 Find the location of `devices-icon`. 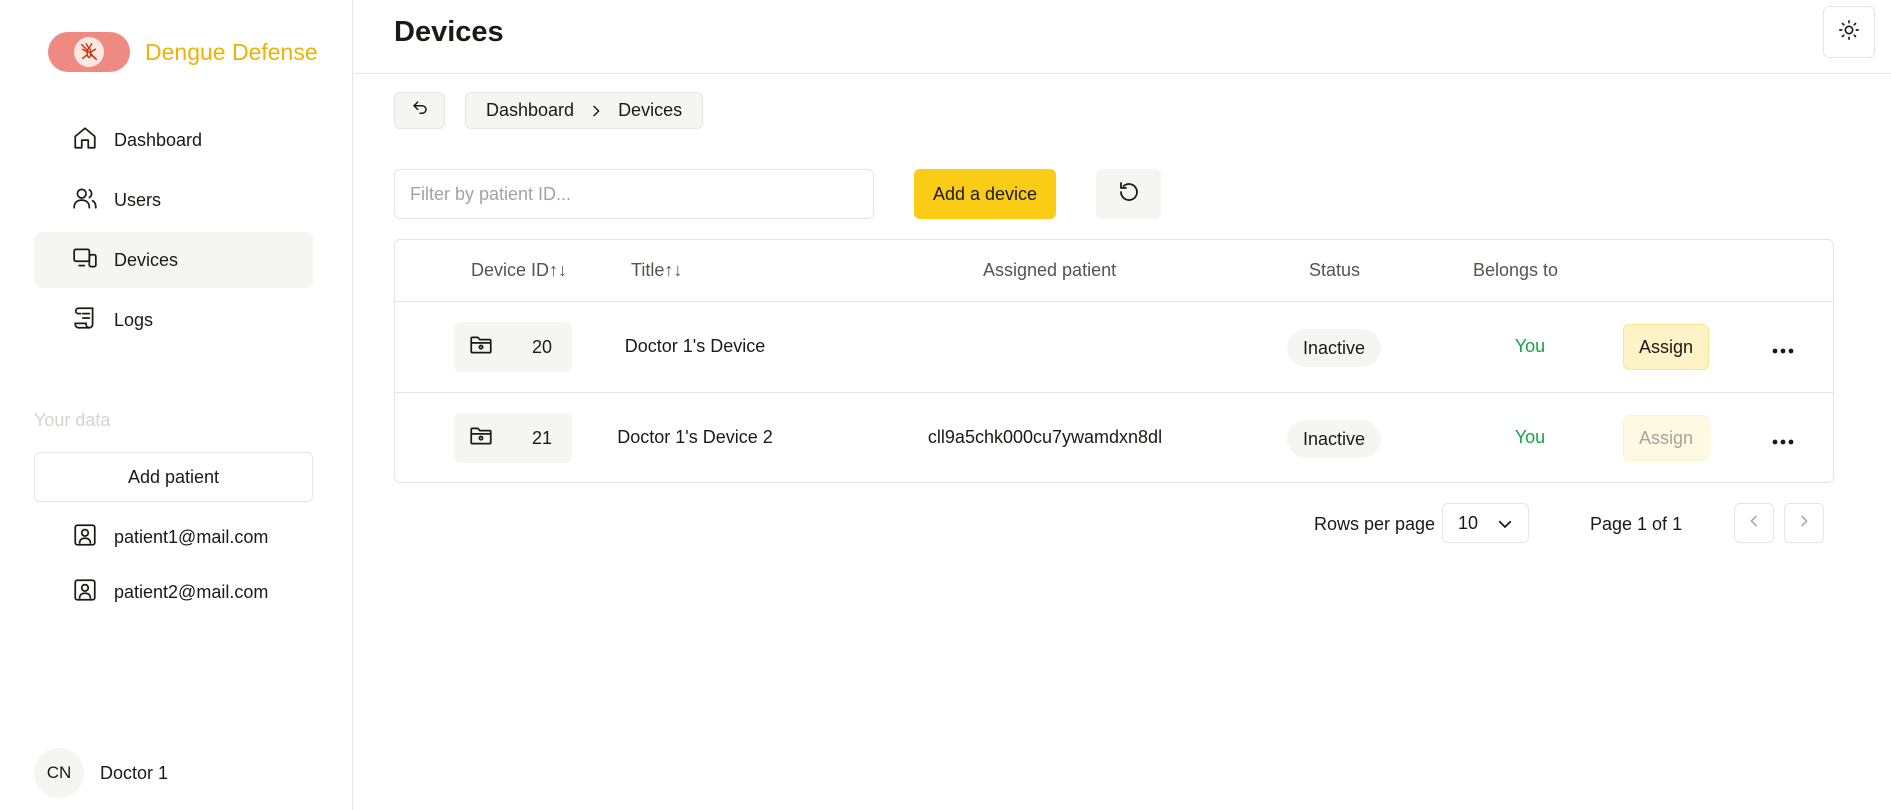

devices-icon is located at coordinates (85, 260).